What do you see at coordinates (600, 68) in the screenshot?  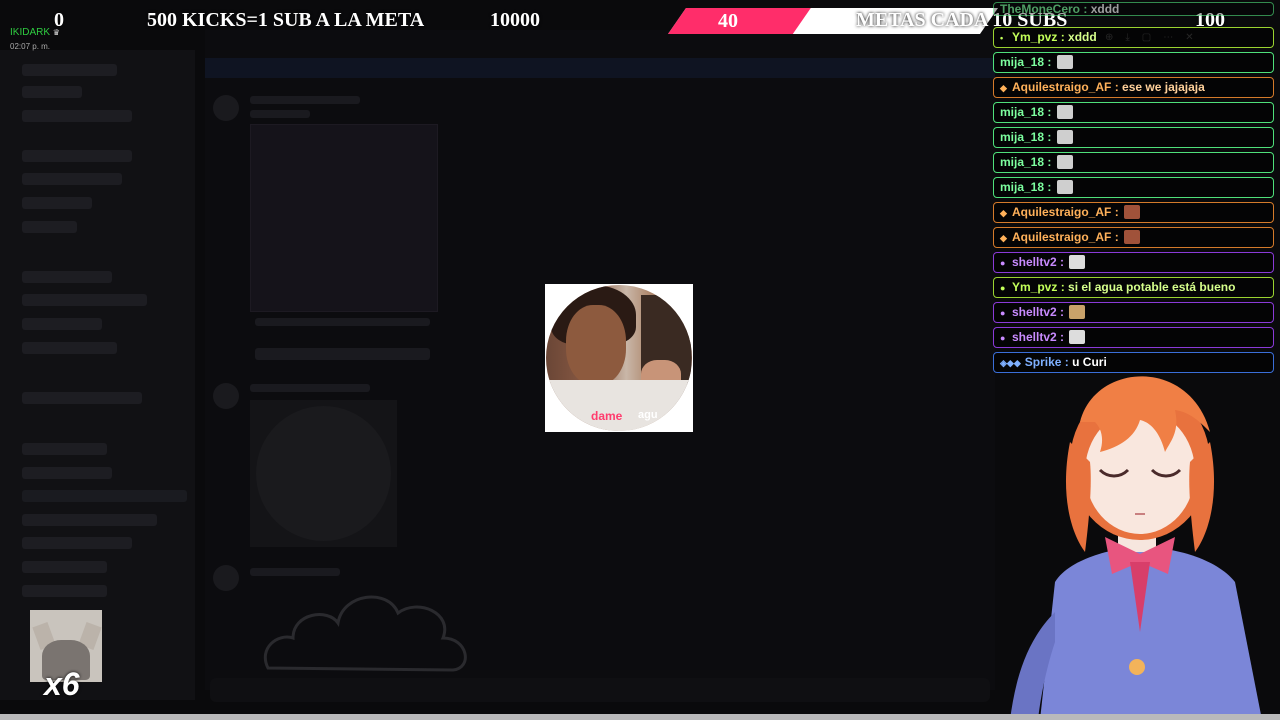 I see `discord-banner` at bounding box center [600, 68].